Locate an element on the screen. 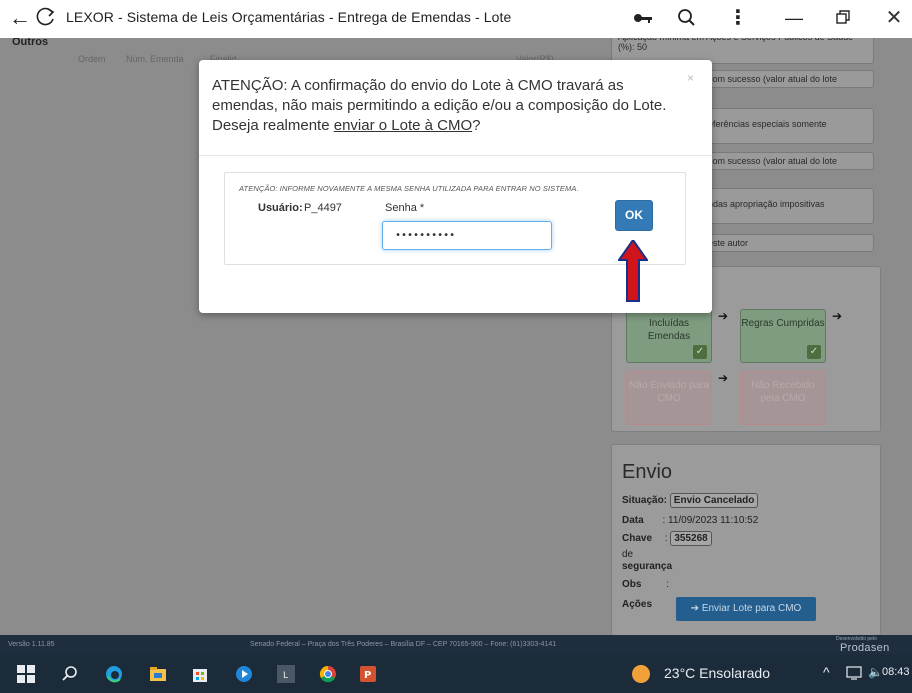 The width and height of the screenshot is (912, 693). restore-icon is located at coordinates (843, 17).